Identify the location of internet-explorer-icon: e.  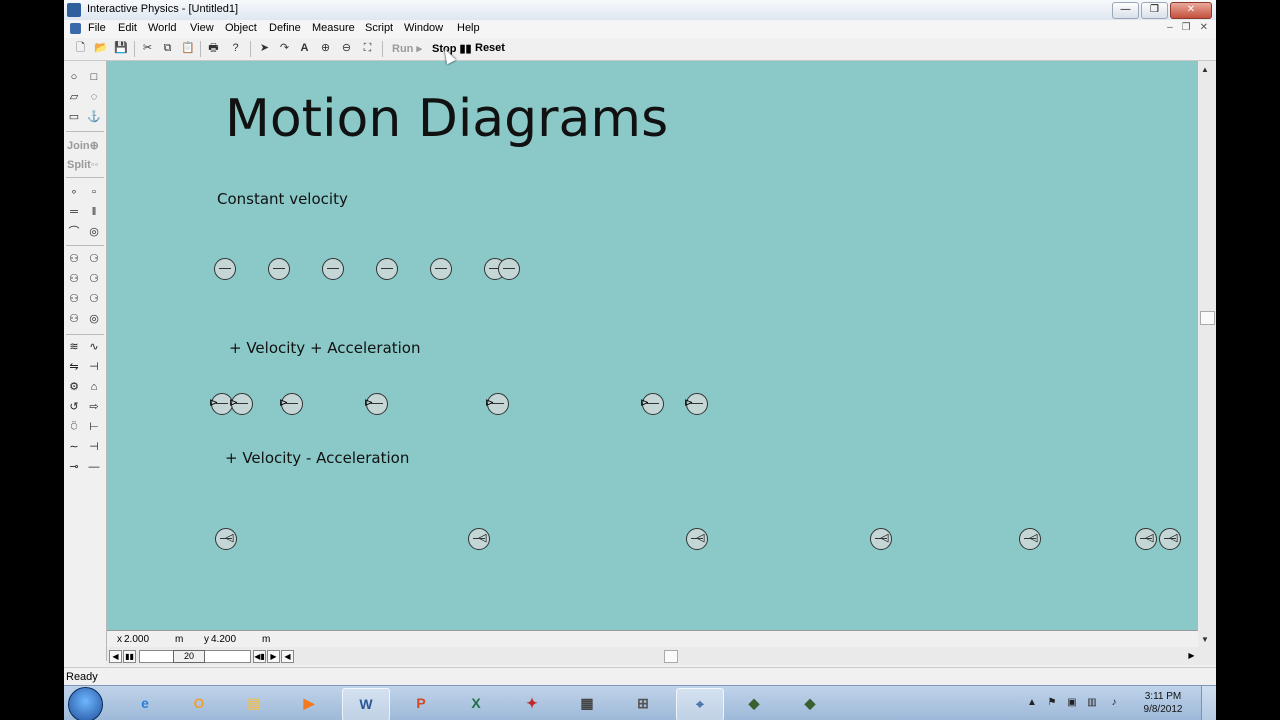
(145, 703).